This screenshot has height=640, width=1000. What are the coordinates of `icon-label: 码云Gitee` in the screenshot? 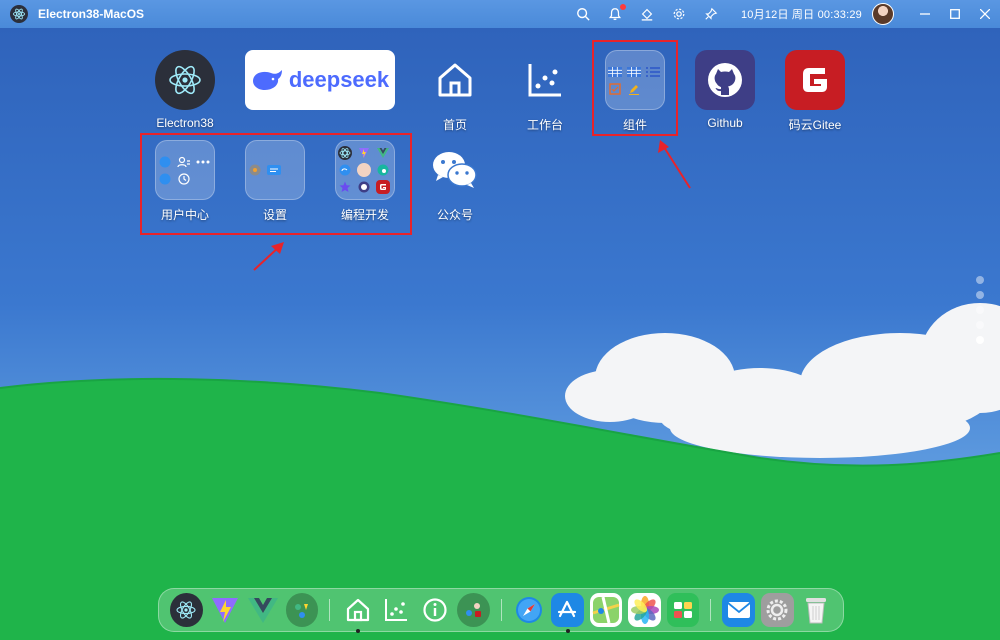 It's located at (815, 125).